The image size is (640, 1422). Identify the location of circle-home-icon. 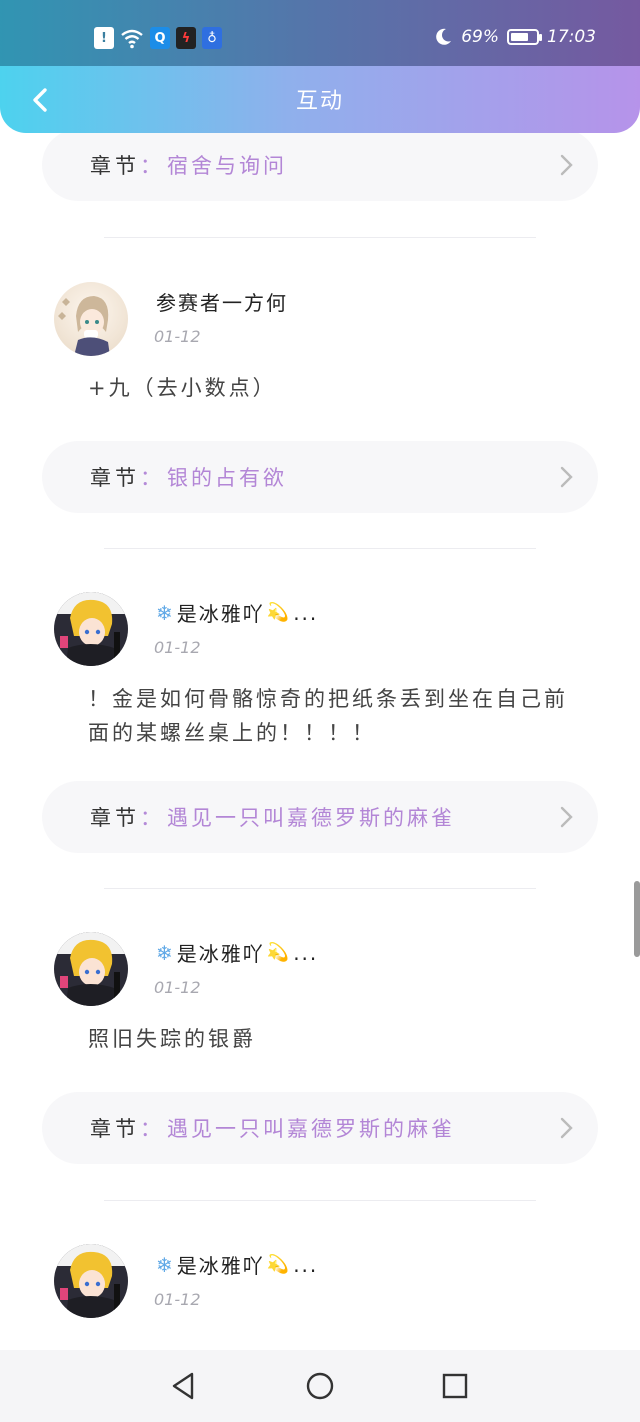
(320, 1386).